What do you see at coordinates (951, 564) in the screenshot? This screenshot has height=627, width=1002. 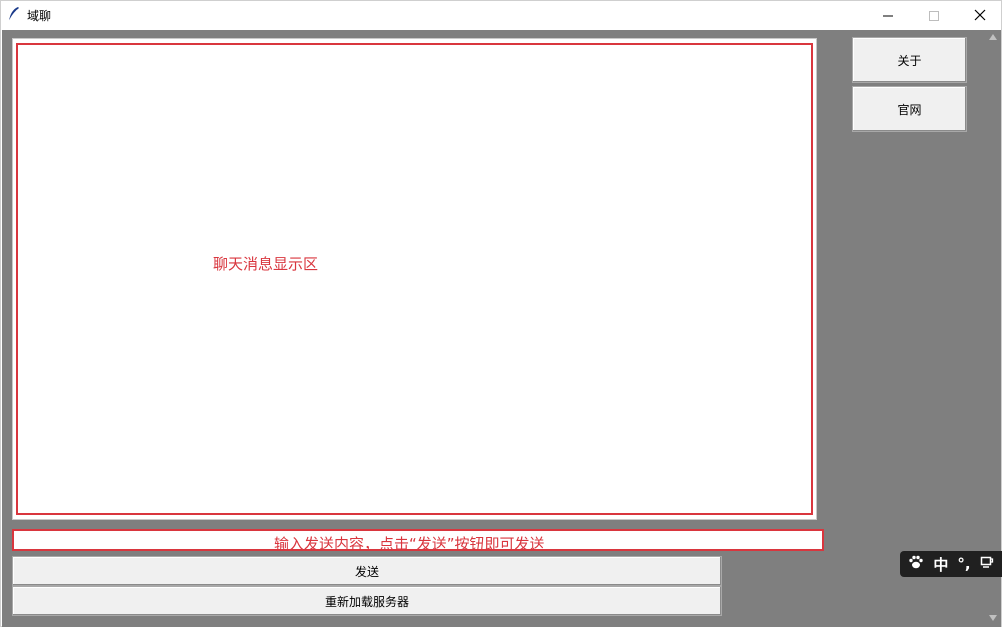 I see `ime-toolbar: 中 °,` at bounding box center [951, 564].